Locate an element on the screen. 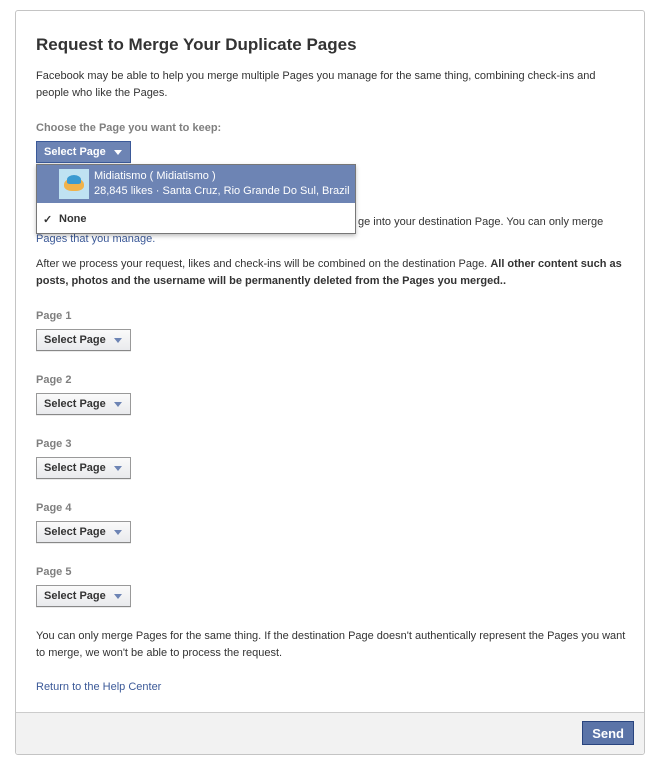 The image size is (661, 764). dropdown-item-page-name: Midiatismo ( Midiatismo ) is located at coordinates (155, 176).